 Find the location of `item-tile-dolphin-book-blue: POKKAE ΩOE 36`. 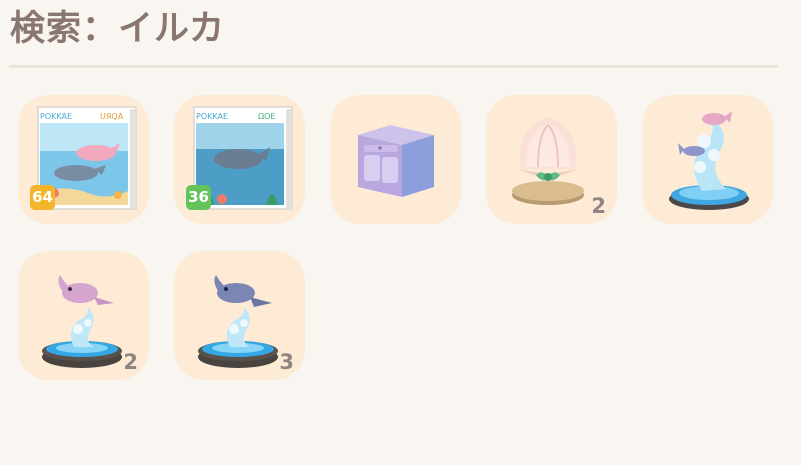

item-tile-dolphin-book-blue: POKKAE ΩOE 36 is located at coordinates (239, 159).